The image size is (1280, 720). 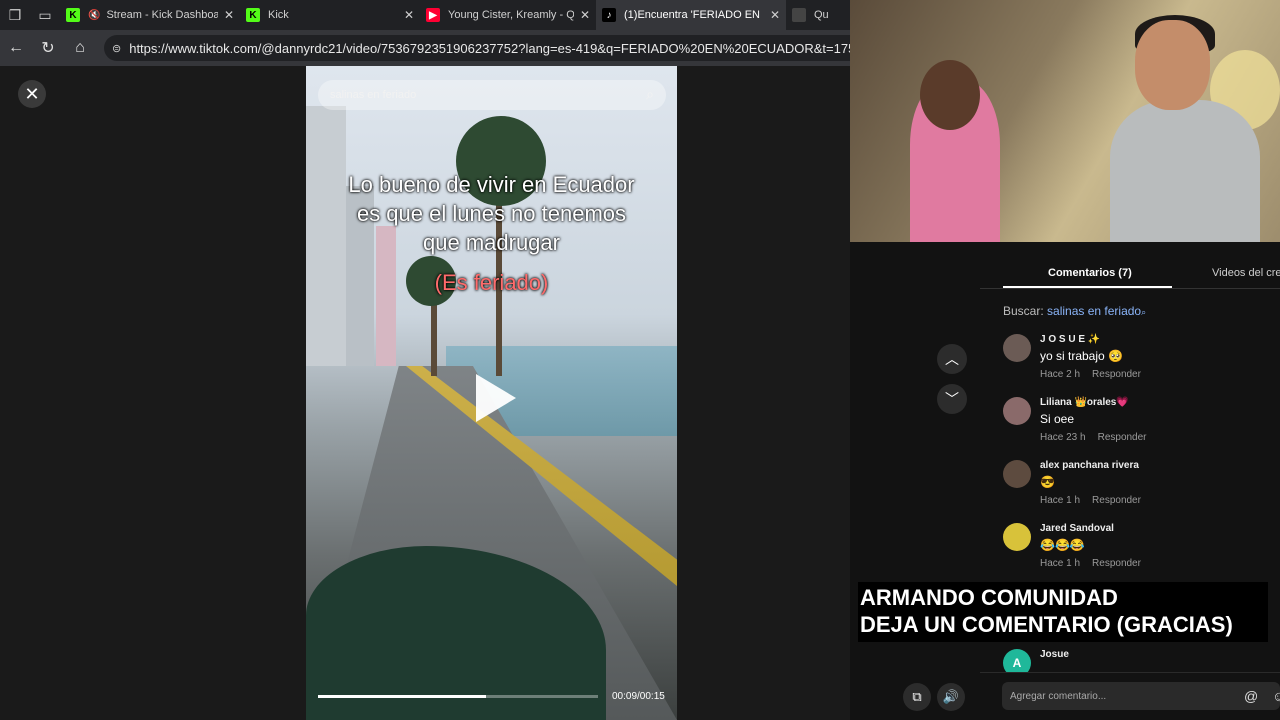 I want to click on close-icon: ✕, so click(x=32, y=94).